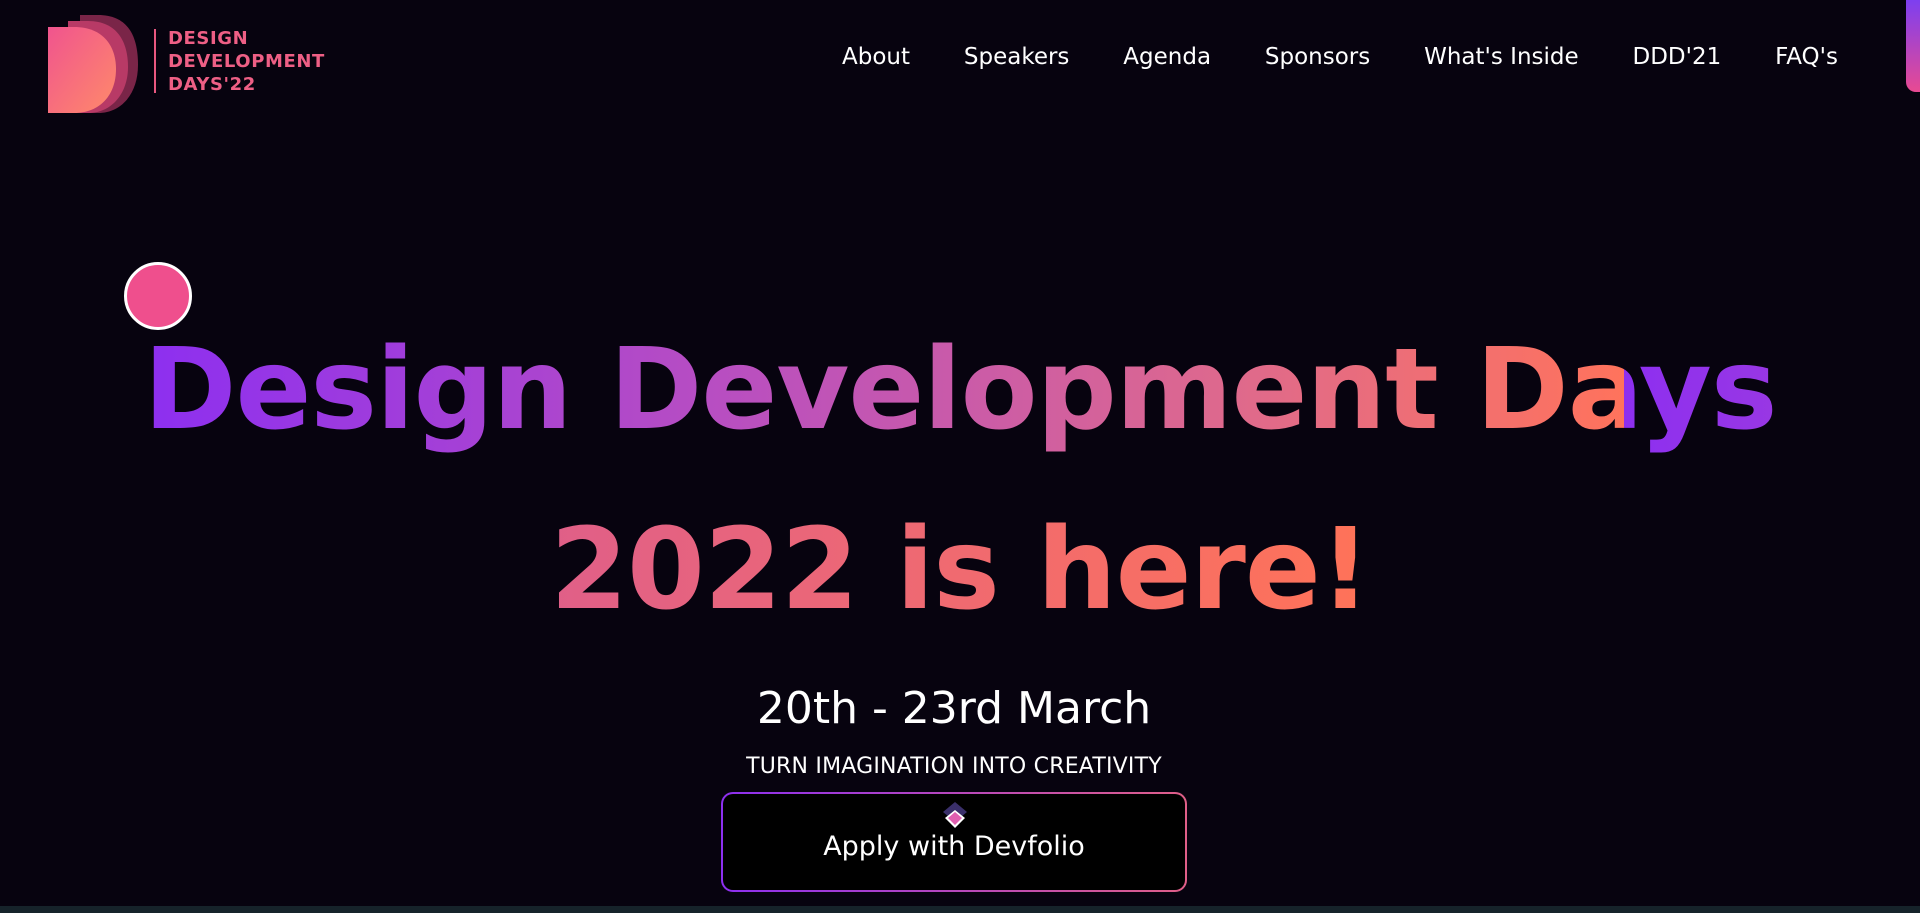 This screenshot has height=913, width=1920. Describe the element at coordinates (212, 84) in the screenshot. I see `logo-line-days: DAYS'22` at that location.